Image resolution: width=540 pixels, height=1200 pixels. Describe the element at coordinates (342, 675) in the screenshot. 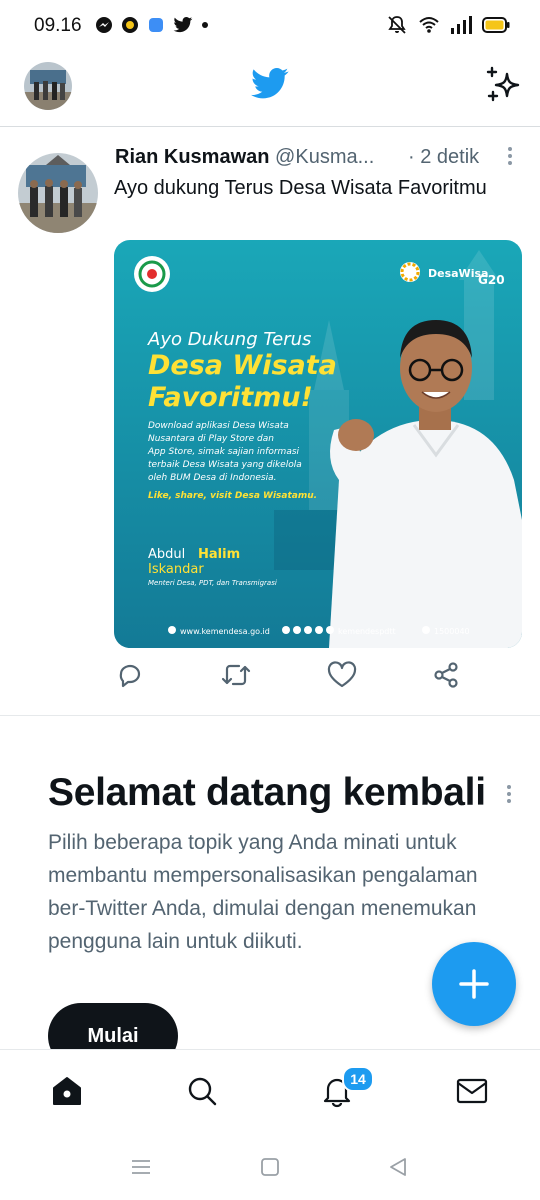

I see `like-icon` at that location.